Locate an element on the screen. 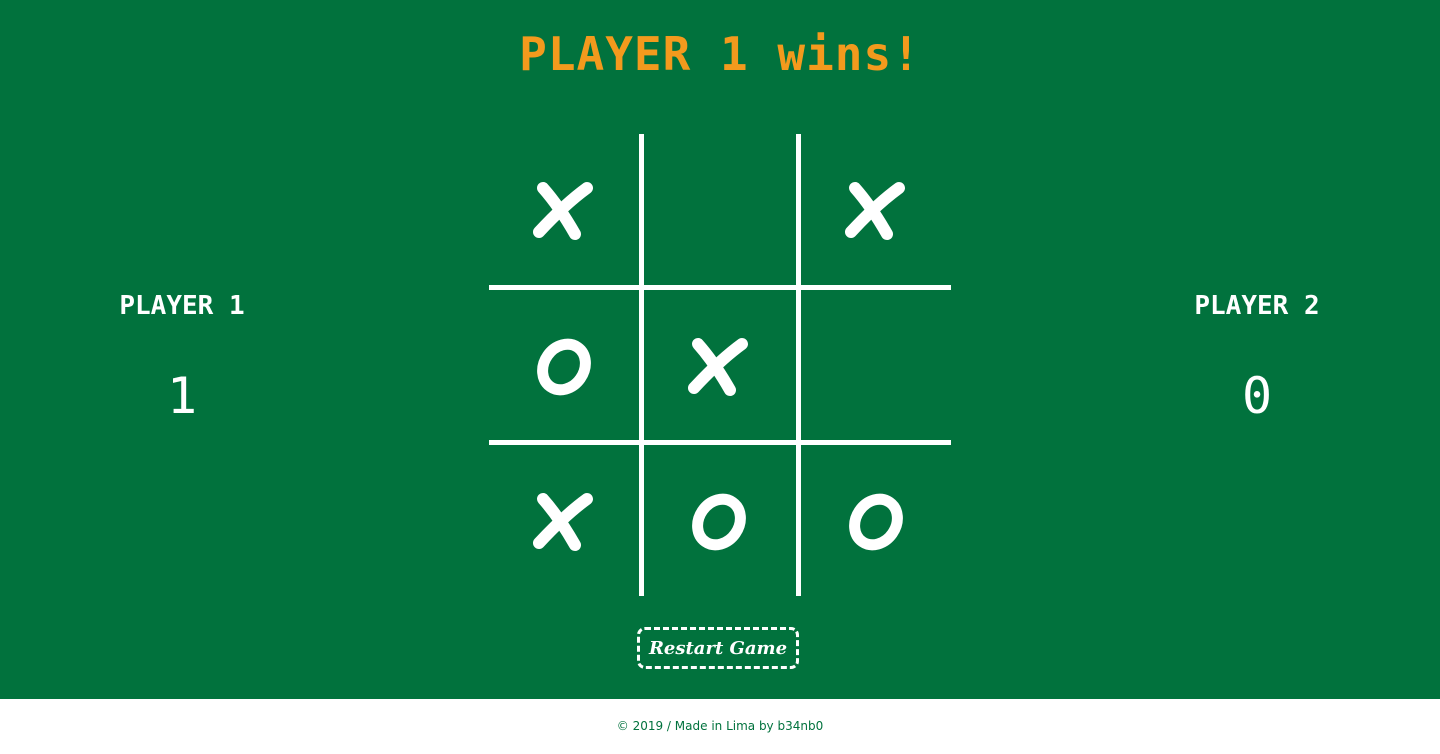 The width and height of the screenshot is (1440, 754). player-2-name: PLAYER 2 is located at coordinates (1257, 306).